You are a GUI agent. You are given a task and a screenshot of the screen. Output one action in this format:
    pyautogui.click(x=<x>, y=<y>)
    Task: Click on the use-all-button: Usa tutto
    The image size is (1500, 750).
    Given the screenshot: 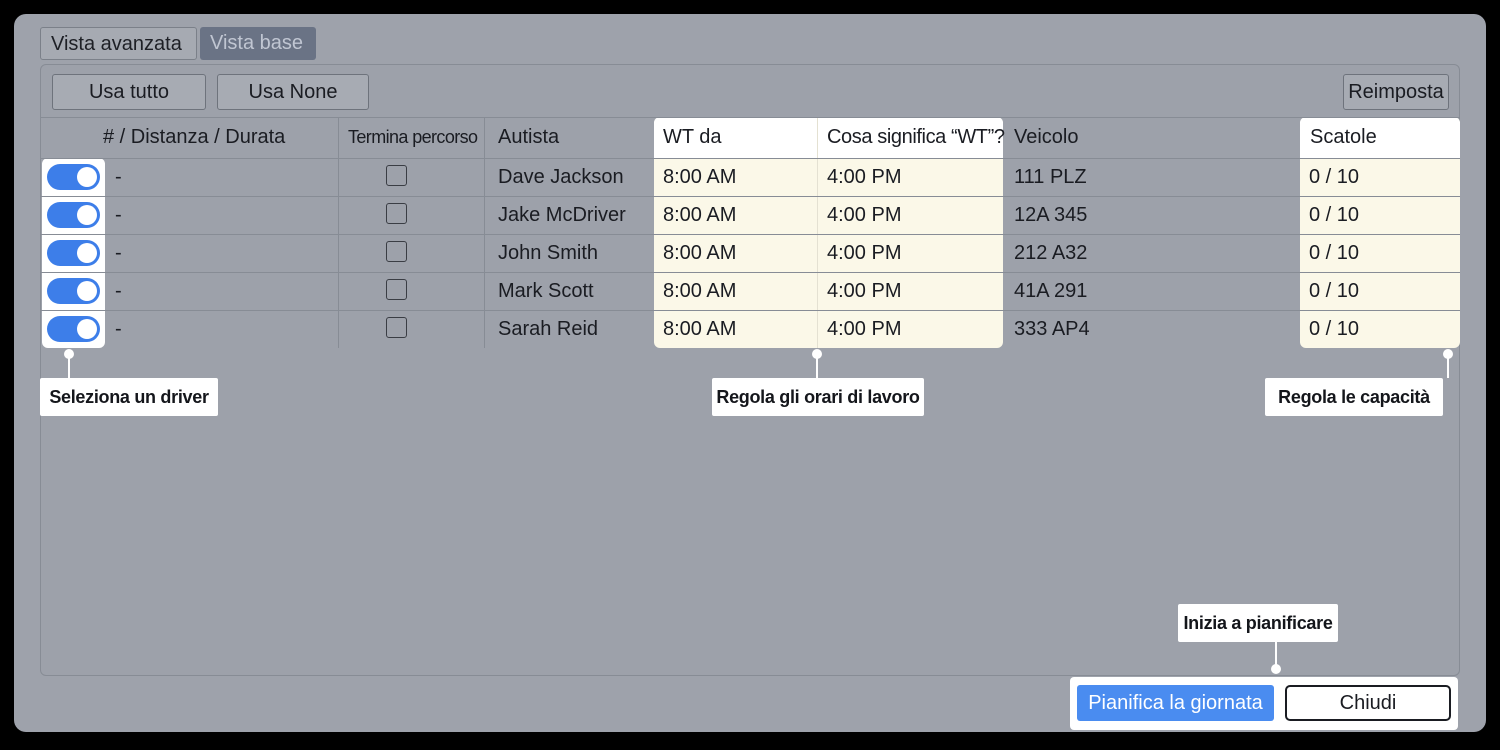 What is the action you would take?
    pyautogui.click(x=129, y=92)
    